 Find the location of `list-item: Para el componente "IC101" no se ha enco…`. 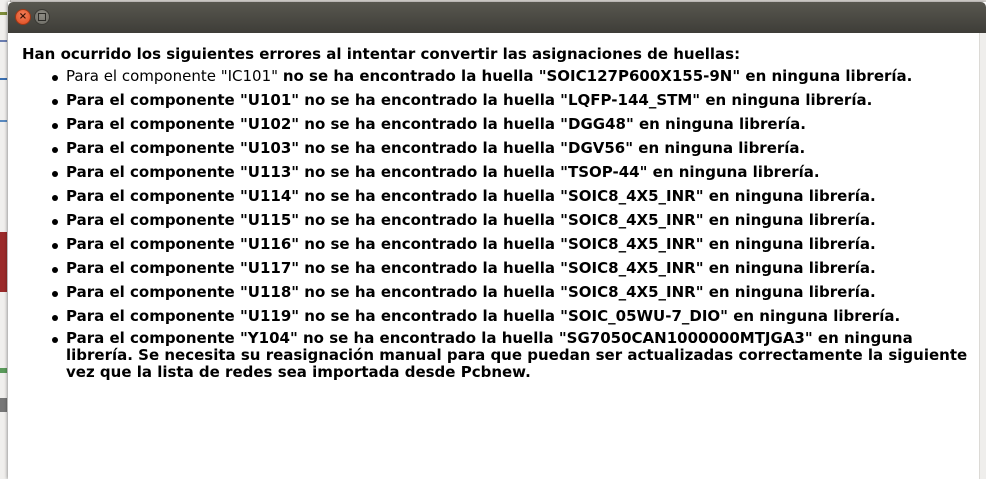

list-item: Para el componente "IC101" no se ha enco… is located at coordinates (508, 76).